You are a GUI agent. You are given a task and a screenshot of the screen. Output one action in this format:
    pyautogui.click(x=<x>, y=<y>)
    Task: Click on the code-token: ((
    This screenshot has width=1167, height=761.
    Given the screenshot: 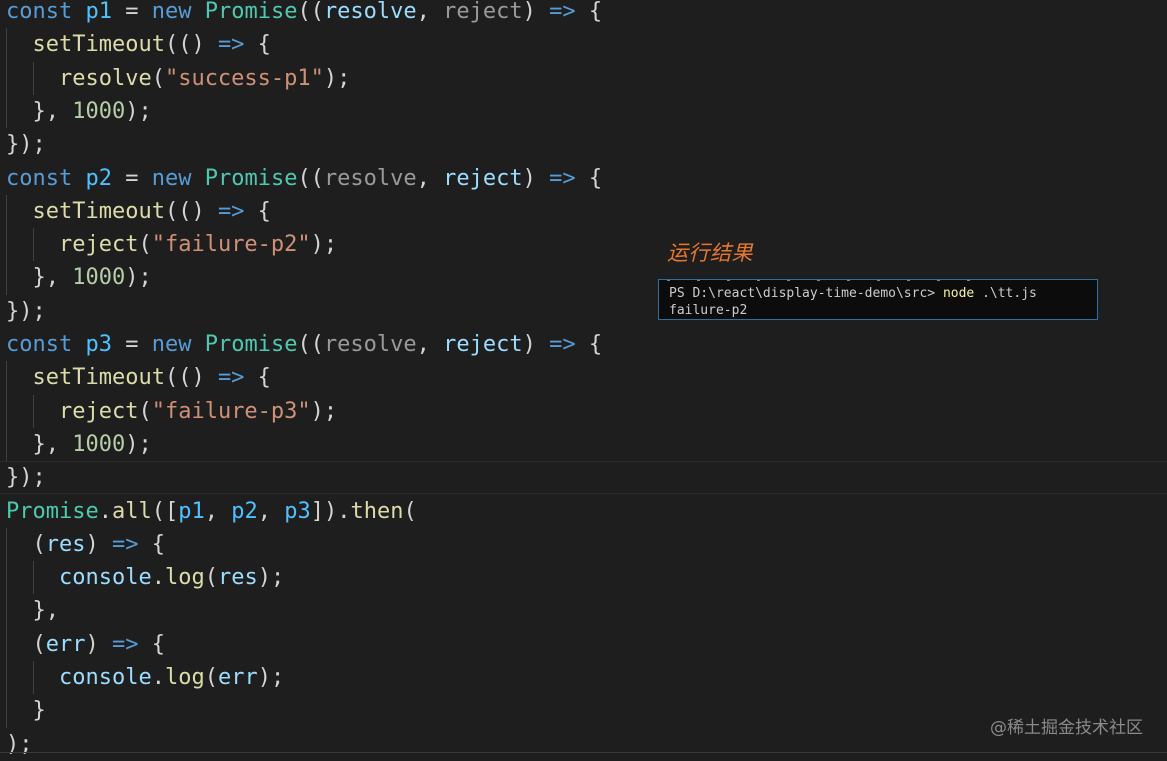 What is the action you would take?
    pyautogui.click(x=310, y=344)
    